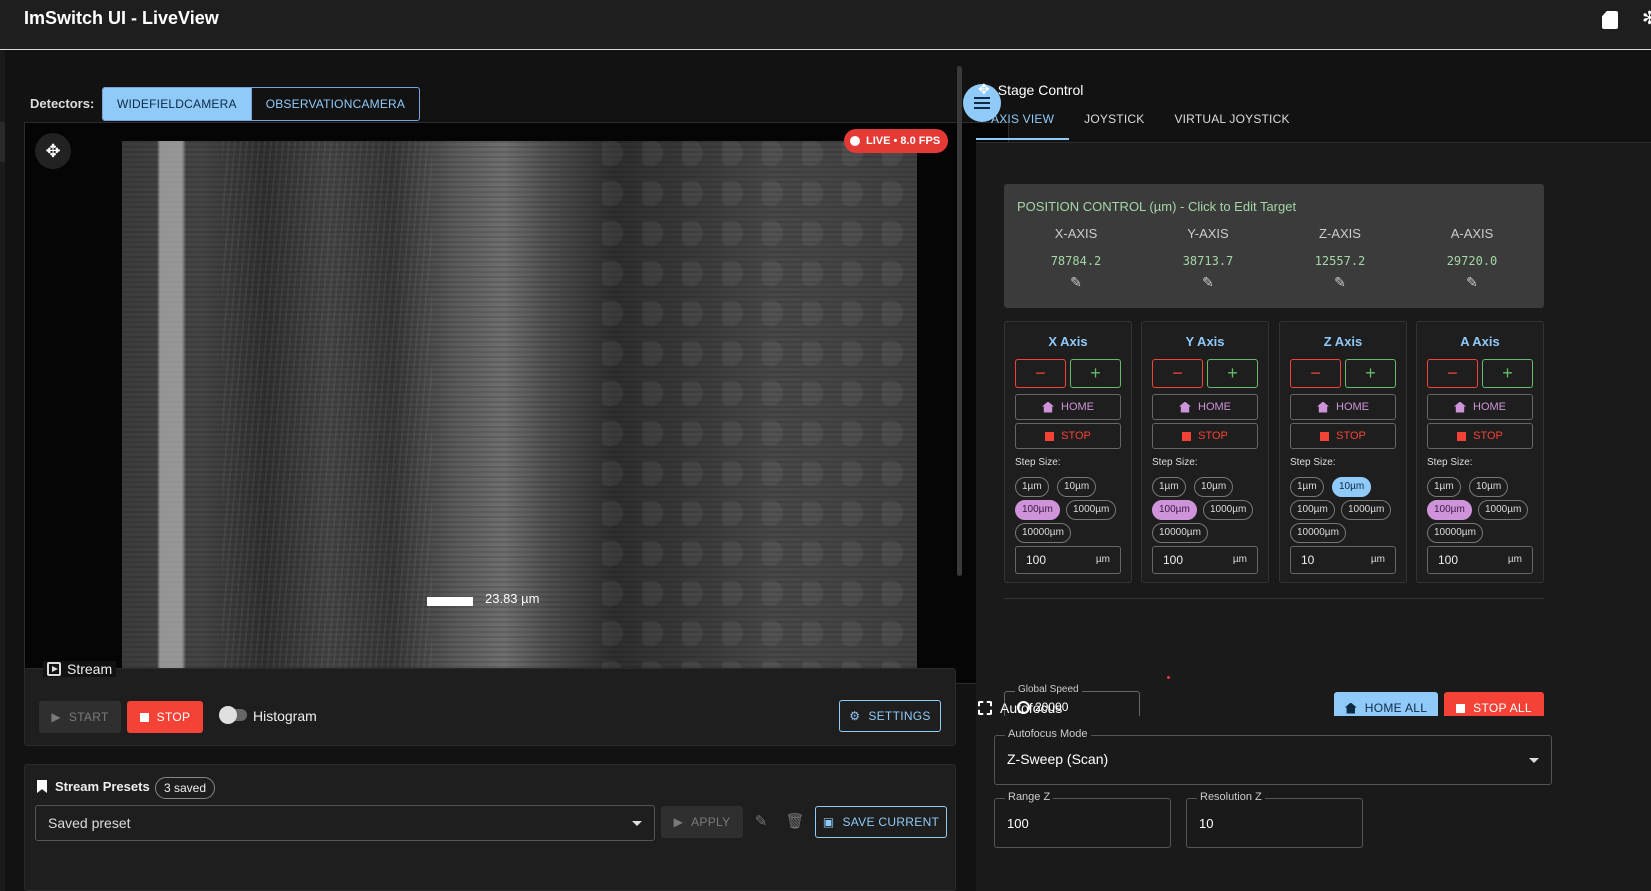  Describe the element at coordinates (1018, 823) in the screenshot. I see `range-z-value: 100` at that location.